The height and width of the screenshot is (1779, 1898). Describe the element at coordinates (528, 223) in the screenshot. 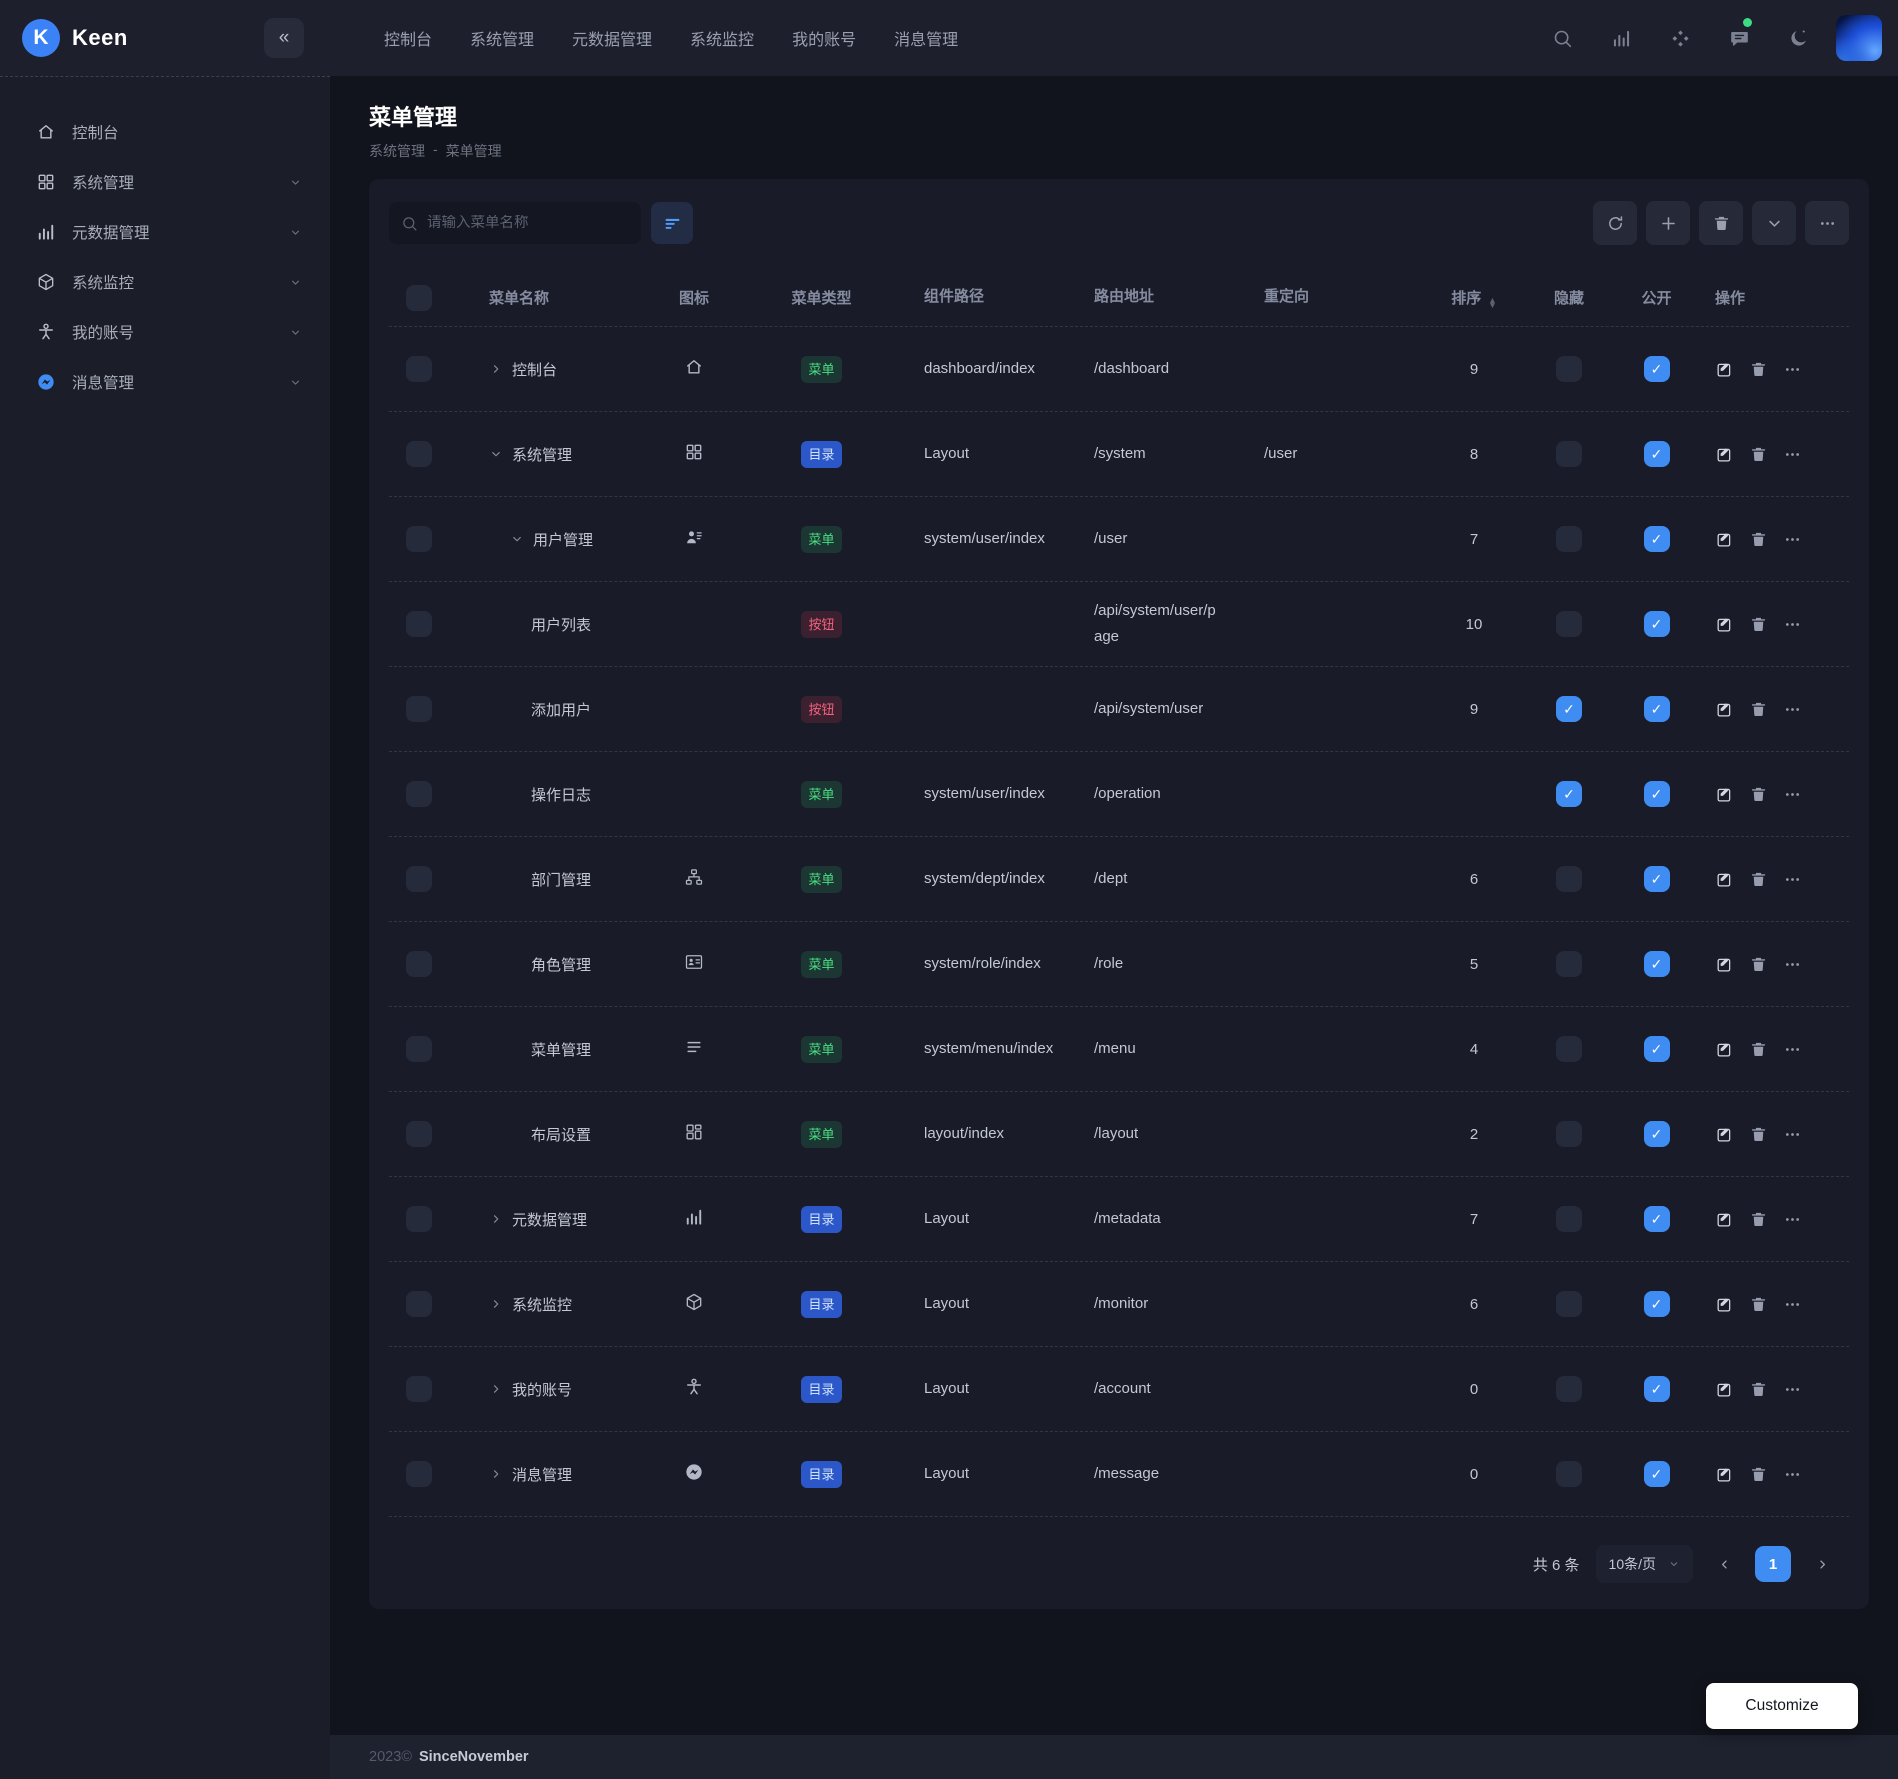

I see `menu-search-input` at that location.